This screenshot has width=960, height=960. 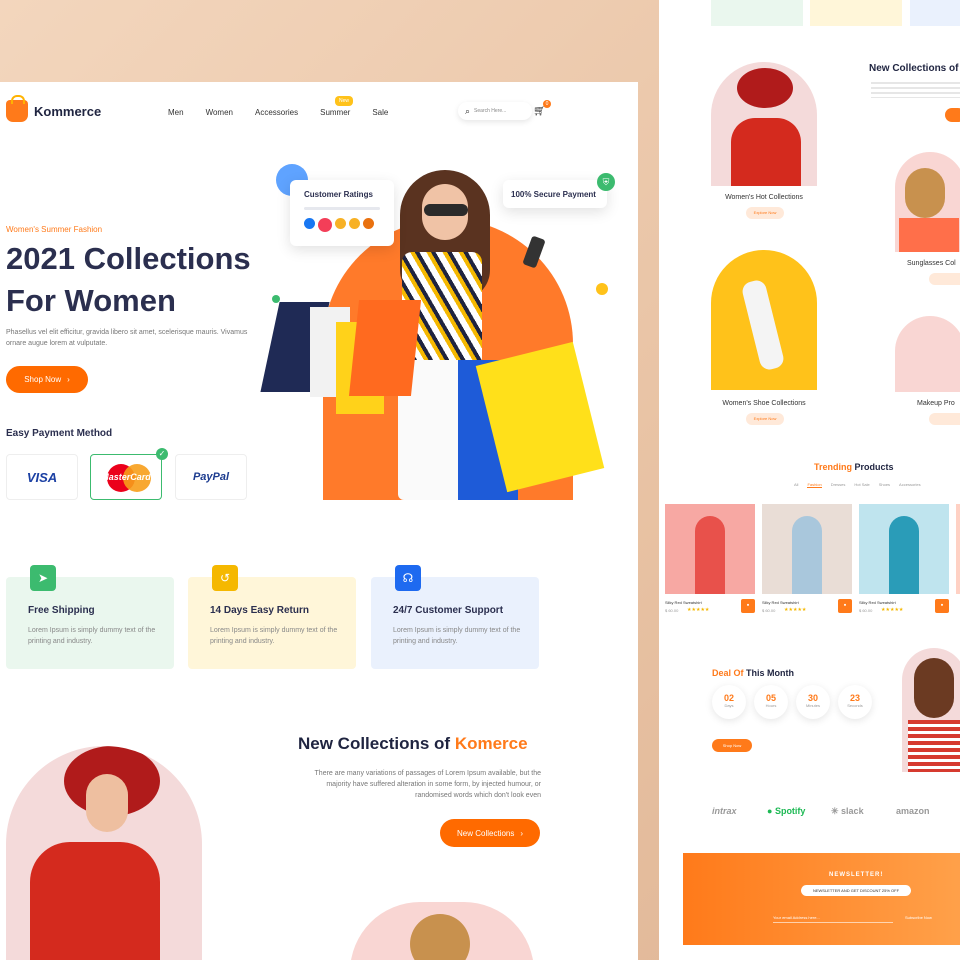 I want to click on angry-icon, so click(x=368, y=223).